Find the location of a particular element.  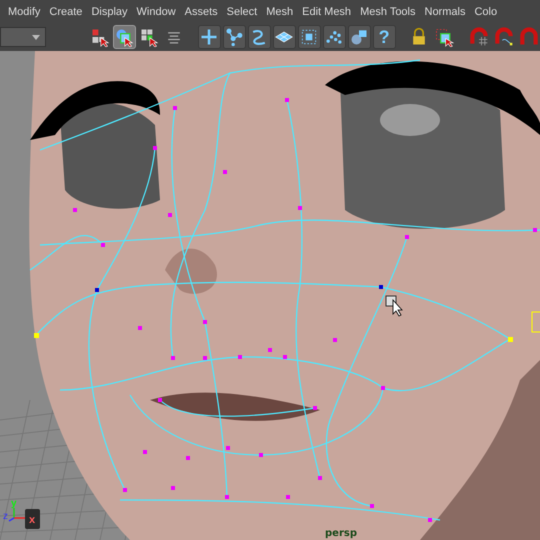

marquee-select-icon is located at coordinates (444, 37).